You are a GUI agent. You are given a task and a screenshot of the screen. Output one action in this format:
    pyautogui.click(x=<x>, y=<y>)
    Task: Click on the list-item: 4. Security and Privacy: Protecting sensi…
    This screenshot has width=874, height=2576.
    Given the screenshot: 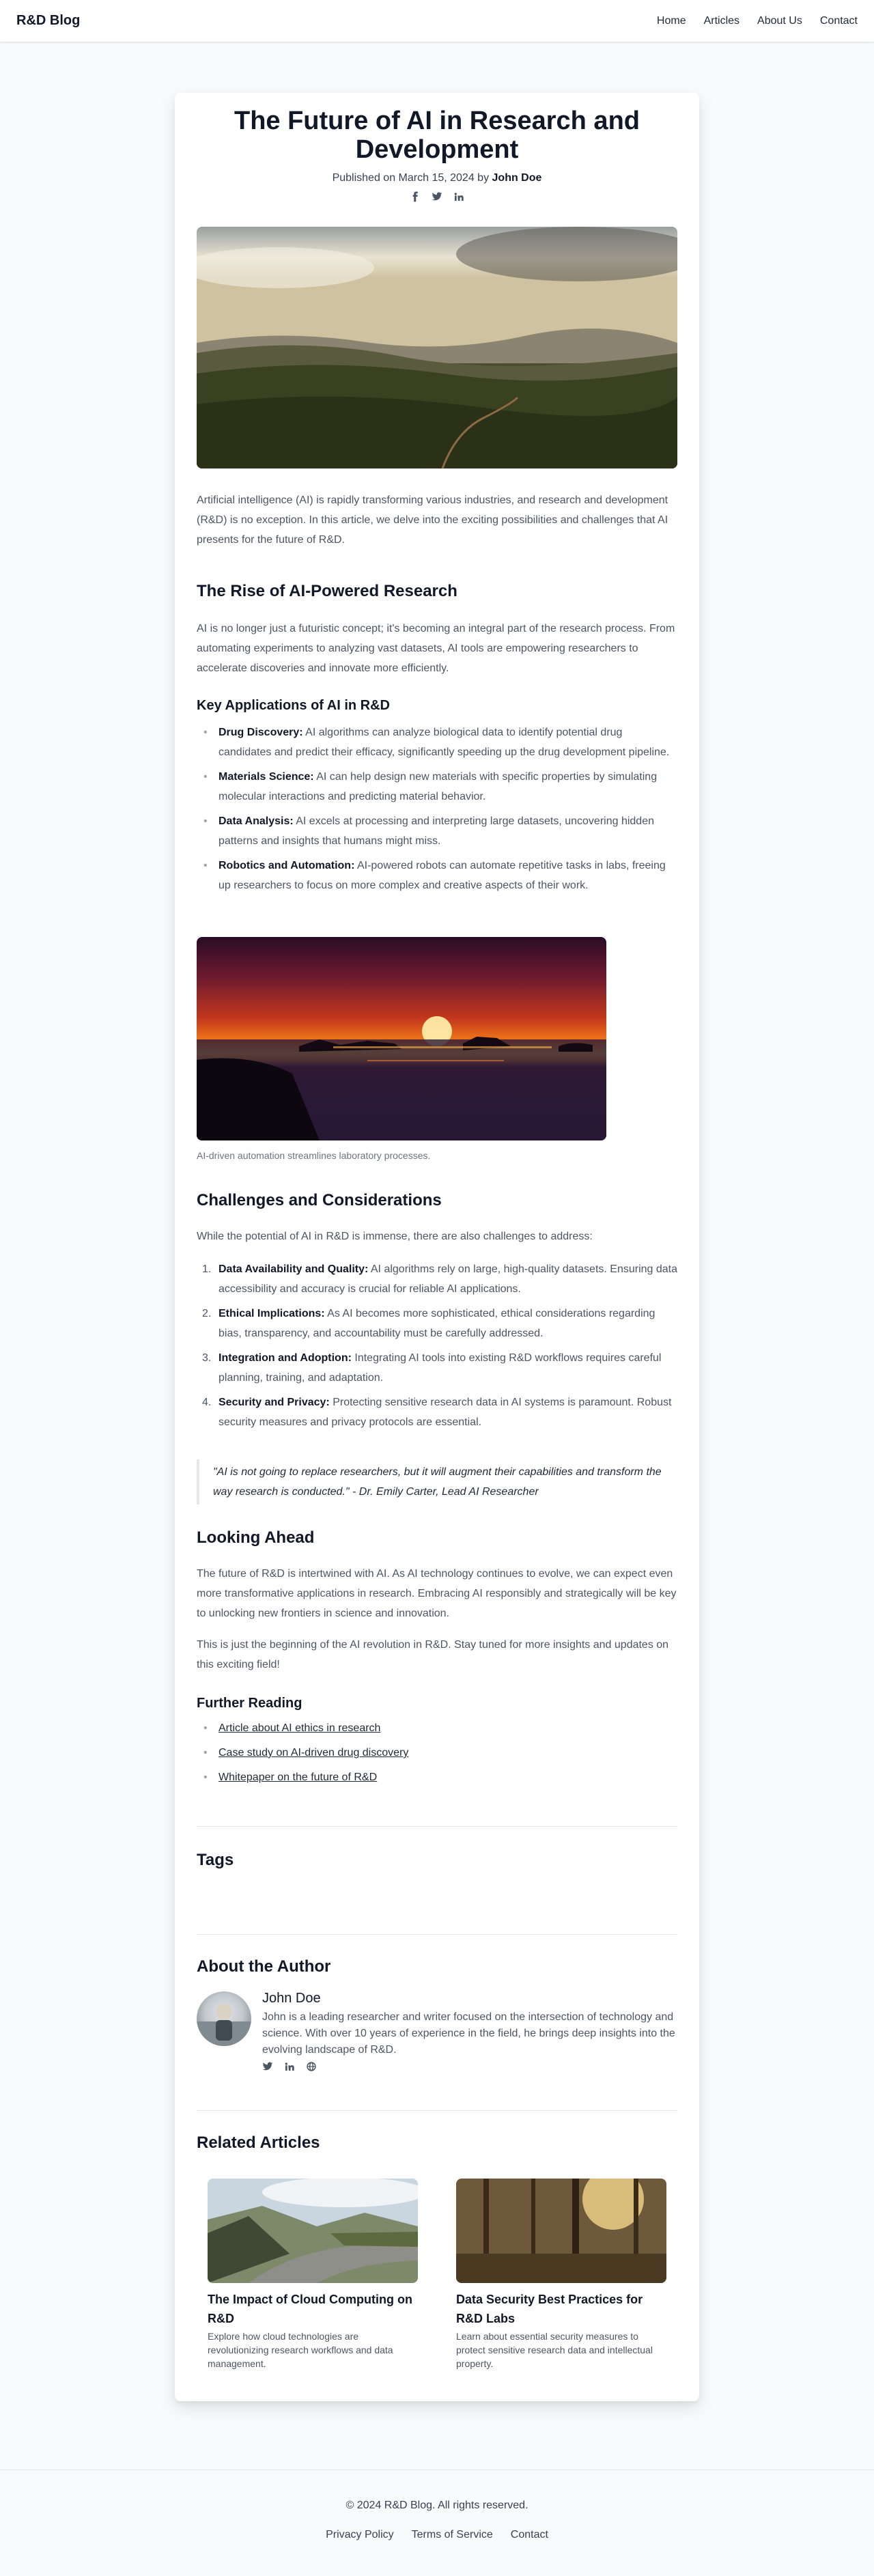 What is the action you would take?
    pyautogui.click(x=437, y=1412)
    